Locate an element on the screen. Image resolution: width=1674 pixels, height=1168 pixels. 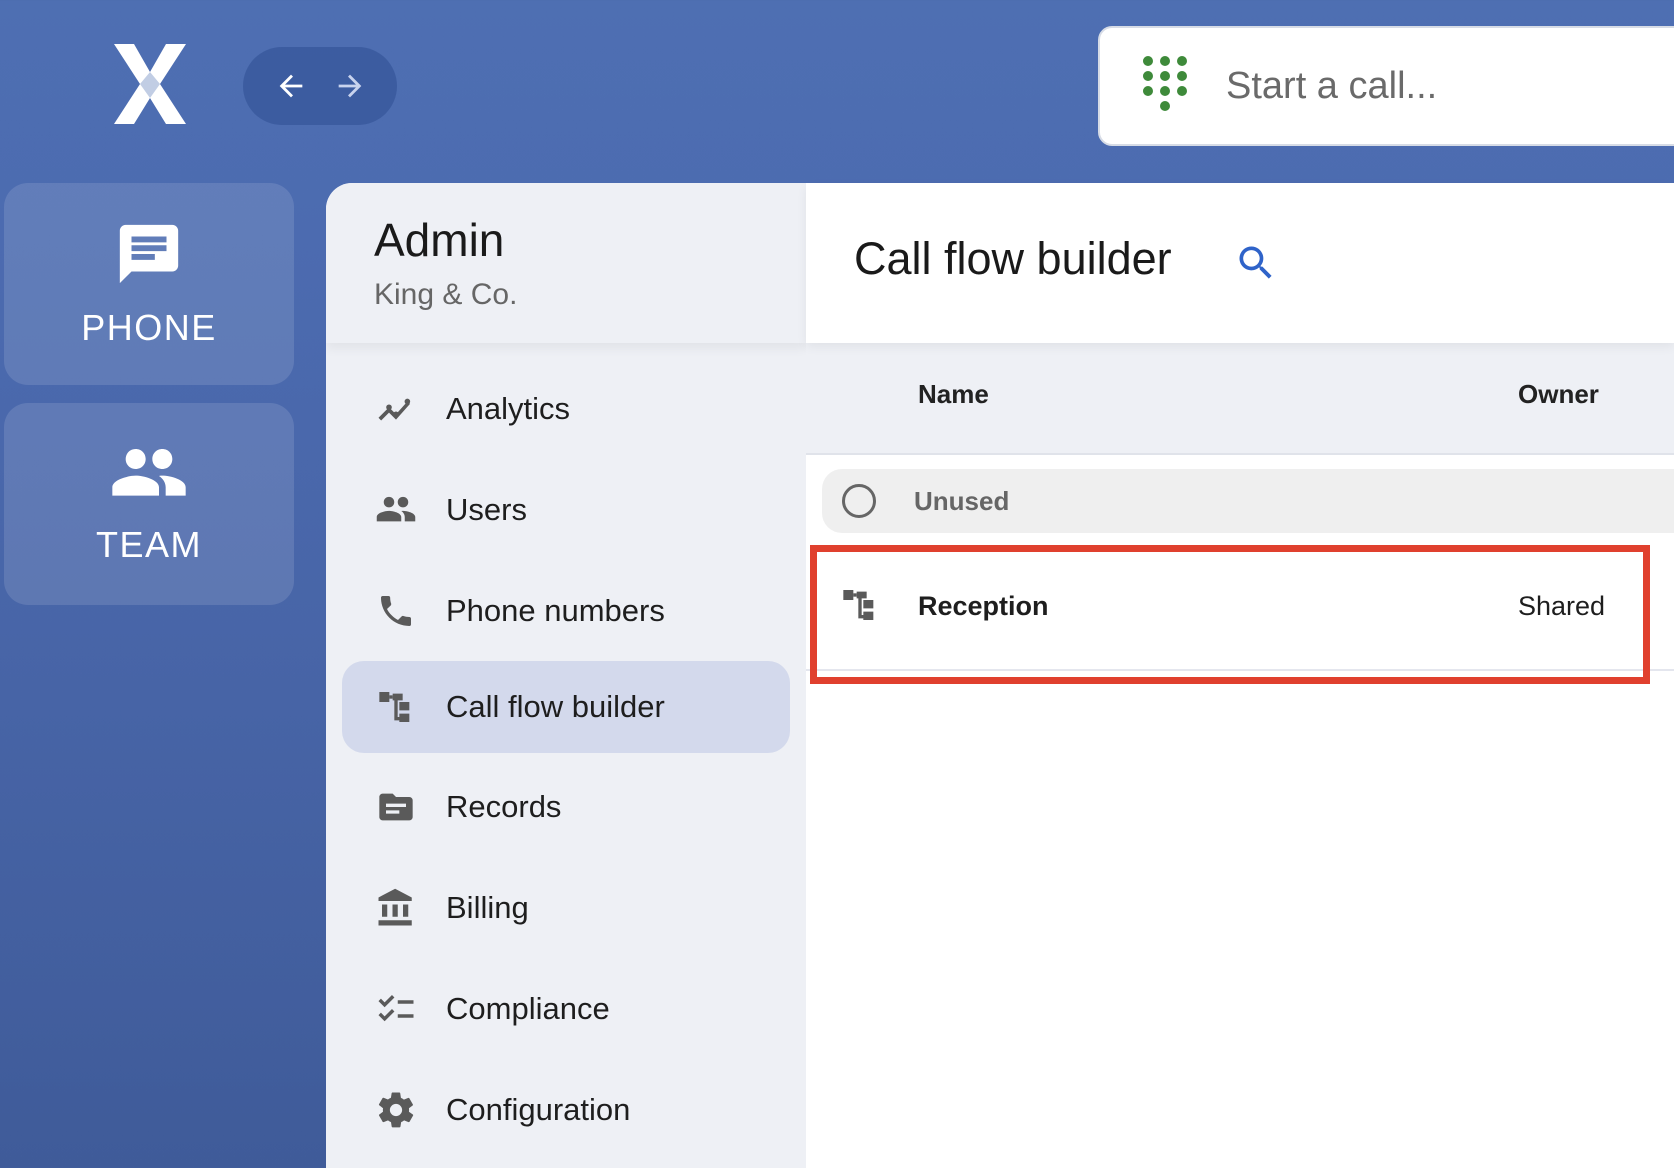
unused-filter: Unused is located at coordinates (1248, 501).